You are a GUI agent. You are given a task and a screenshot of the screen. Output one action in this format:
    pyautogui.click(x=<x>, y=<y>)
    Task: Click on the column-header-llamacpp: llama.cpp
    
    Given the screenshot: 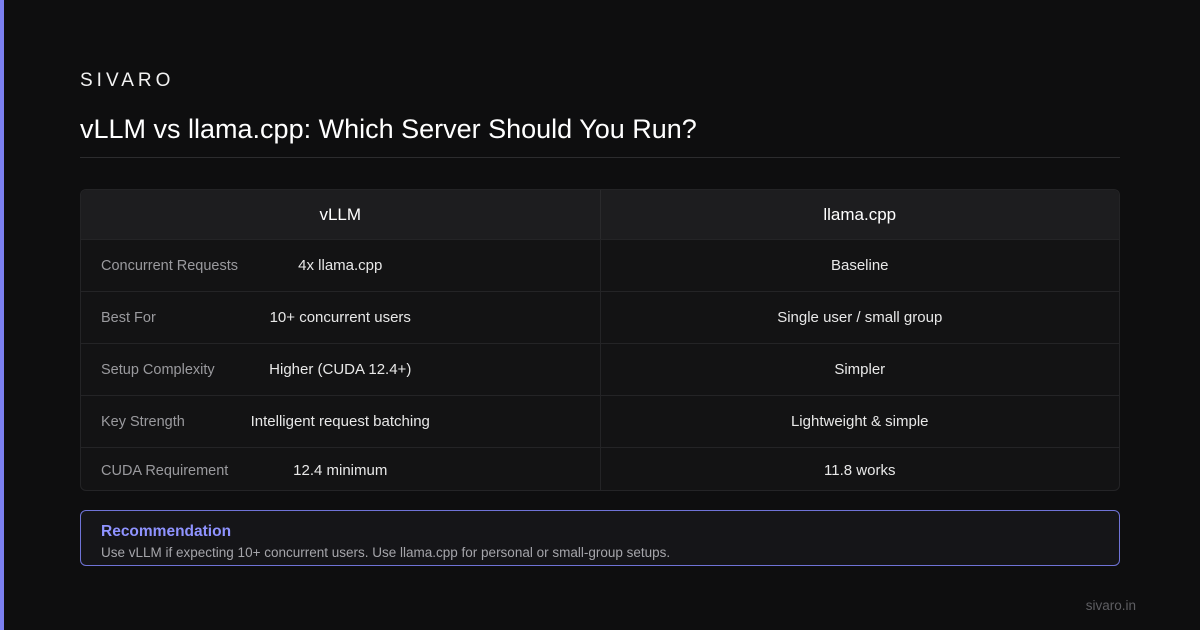 What is the action you would take?
    pyautogui.click(x=859, y=214)
    